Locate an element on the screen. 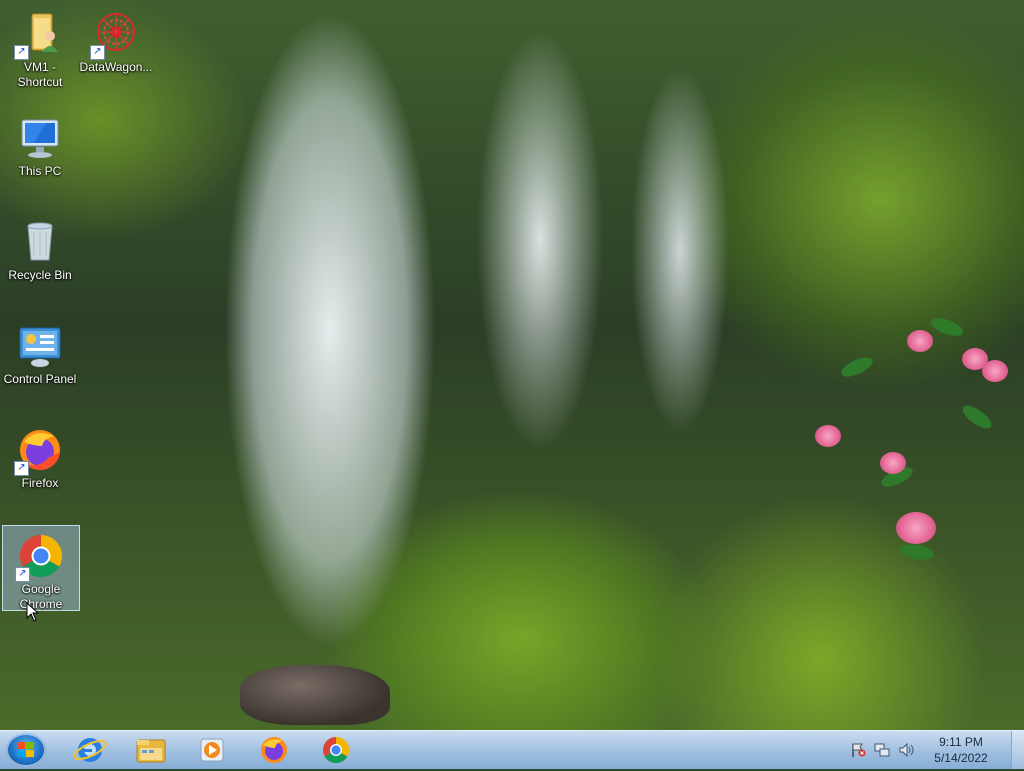 Image resolution: width=1024 pixels, height=771 pixels. taskbar-clock: 9:11 PM 5/14/2022 is located at coordinates (961, 750).